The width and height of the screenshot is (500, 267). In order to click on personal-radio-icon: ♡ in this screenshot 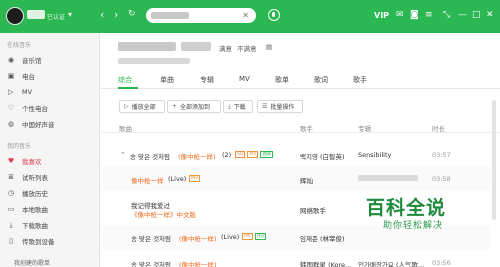, I will do `click(11, 107)`.